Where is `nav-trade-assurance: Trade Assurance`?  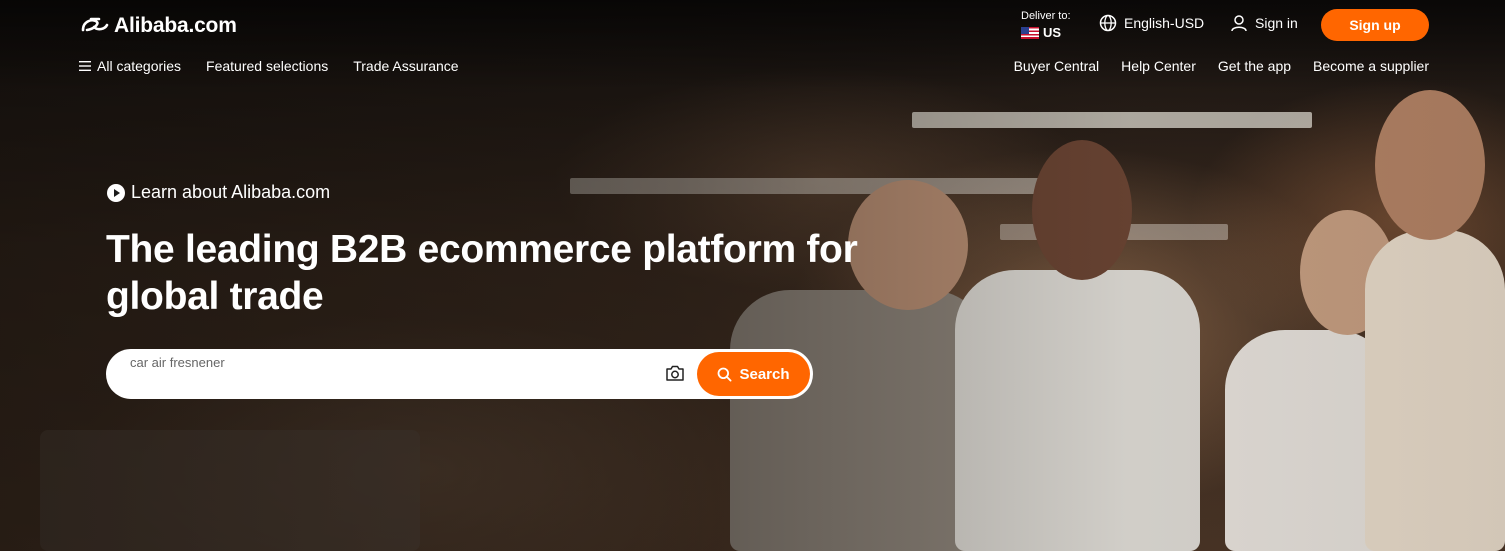
nav-trade-assurance: Trade Assurance is located at coordinates (405, 66).